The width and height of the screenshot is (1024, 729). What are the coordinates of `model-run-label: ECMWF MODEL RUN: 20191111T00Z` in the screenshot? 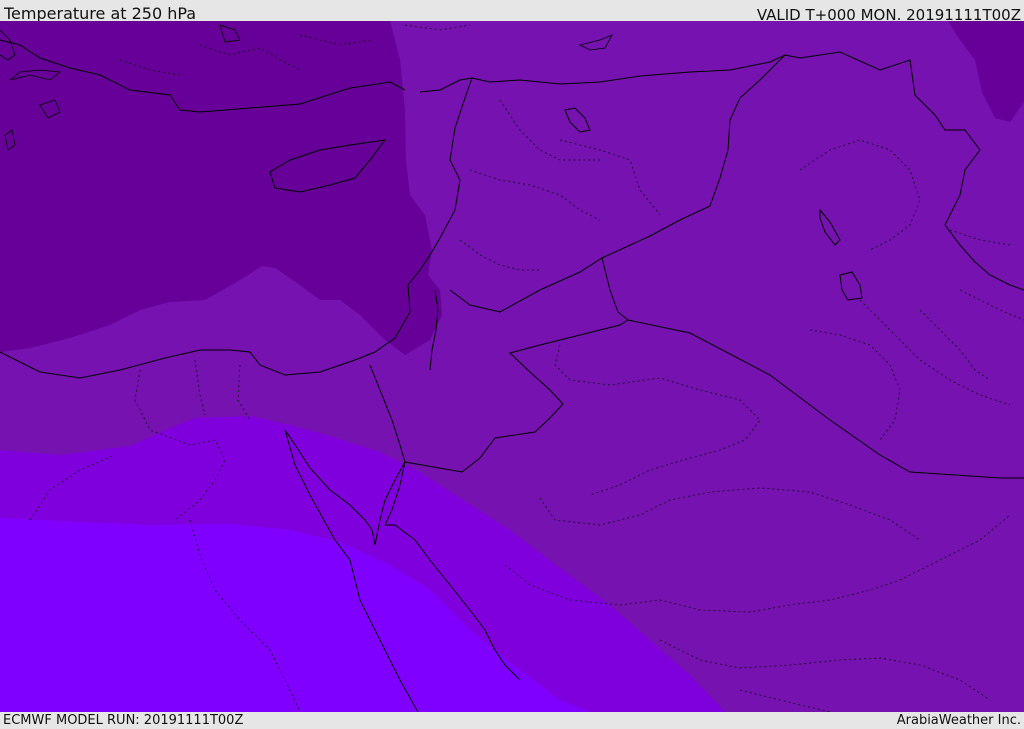 It's located at (123, 720).